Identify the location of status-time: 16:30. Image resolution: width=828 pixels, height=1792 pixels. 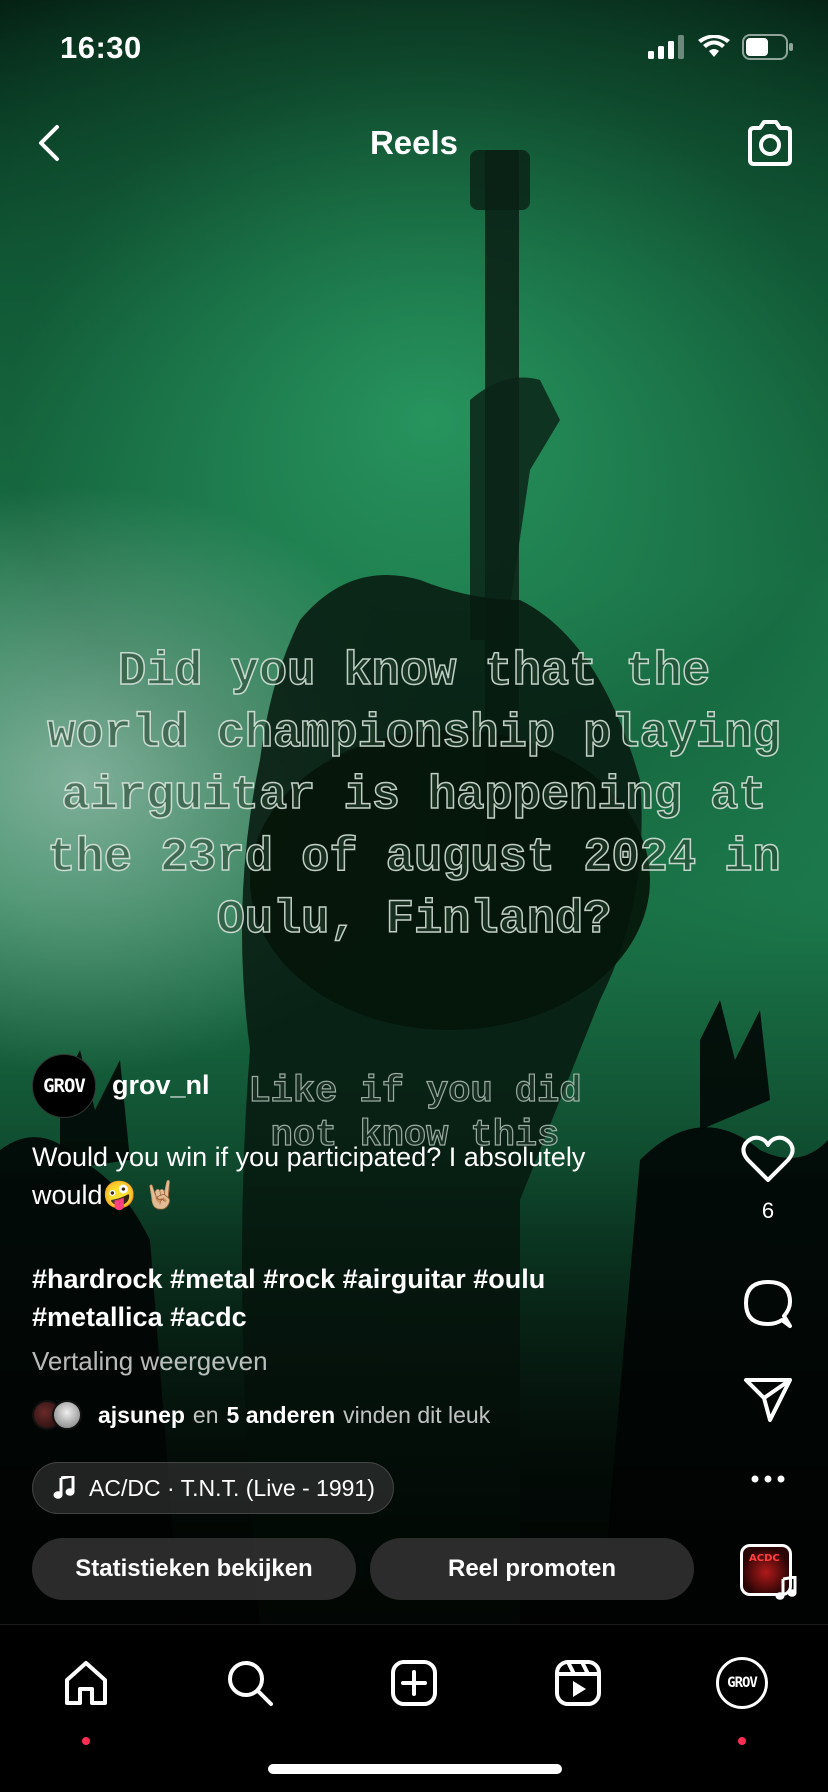
(101, 47).